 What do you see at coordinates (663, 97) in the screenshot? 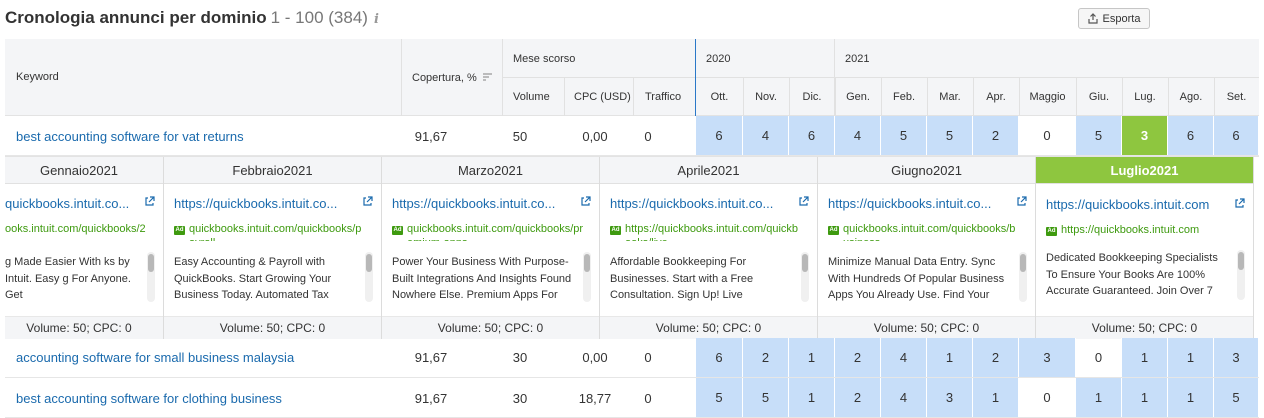
I see `col-traffic: Traffico` at bounding box center [663, 97].